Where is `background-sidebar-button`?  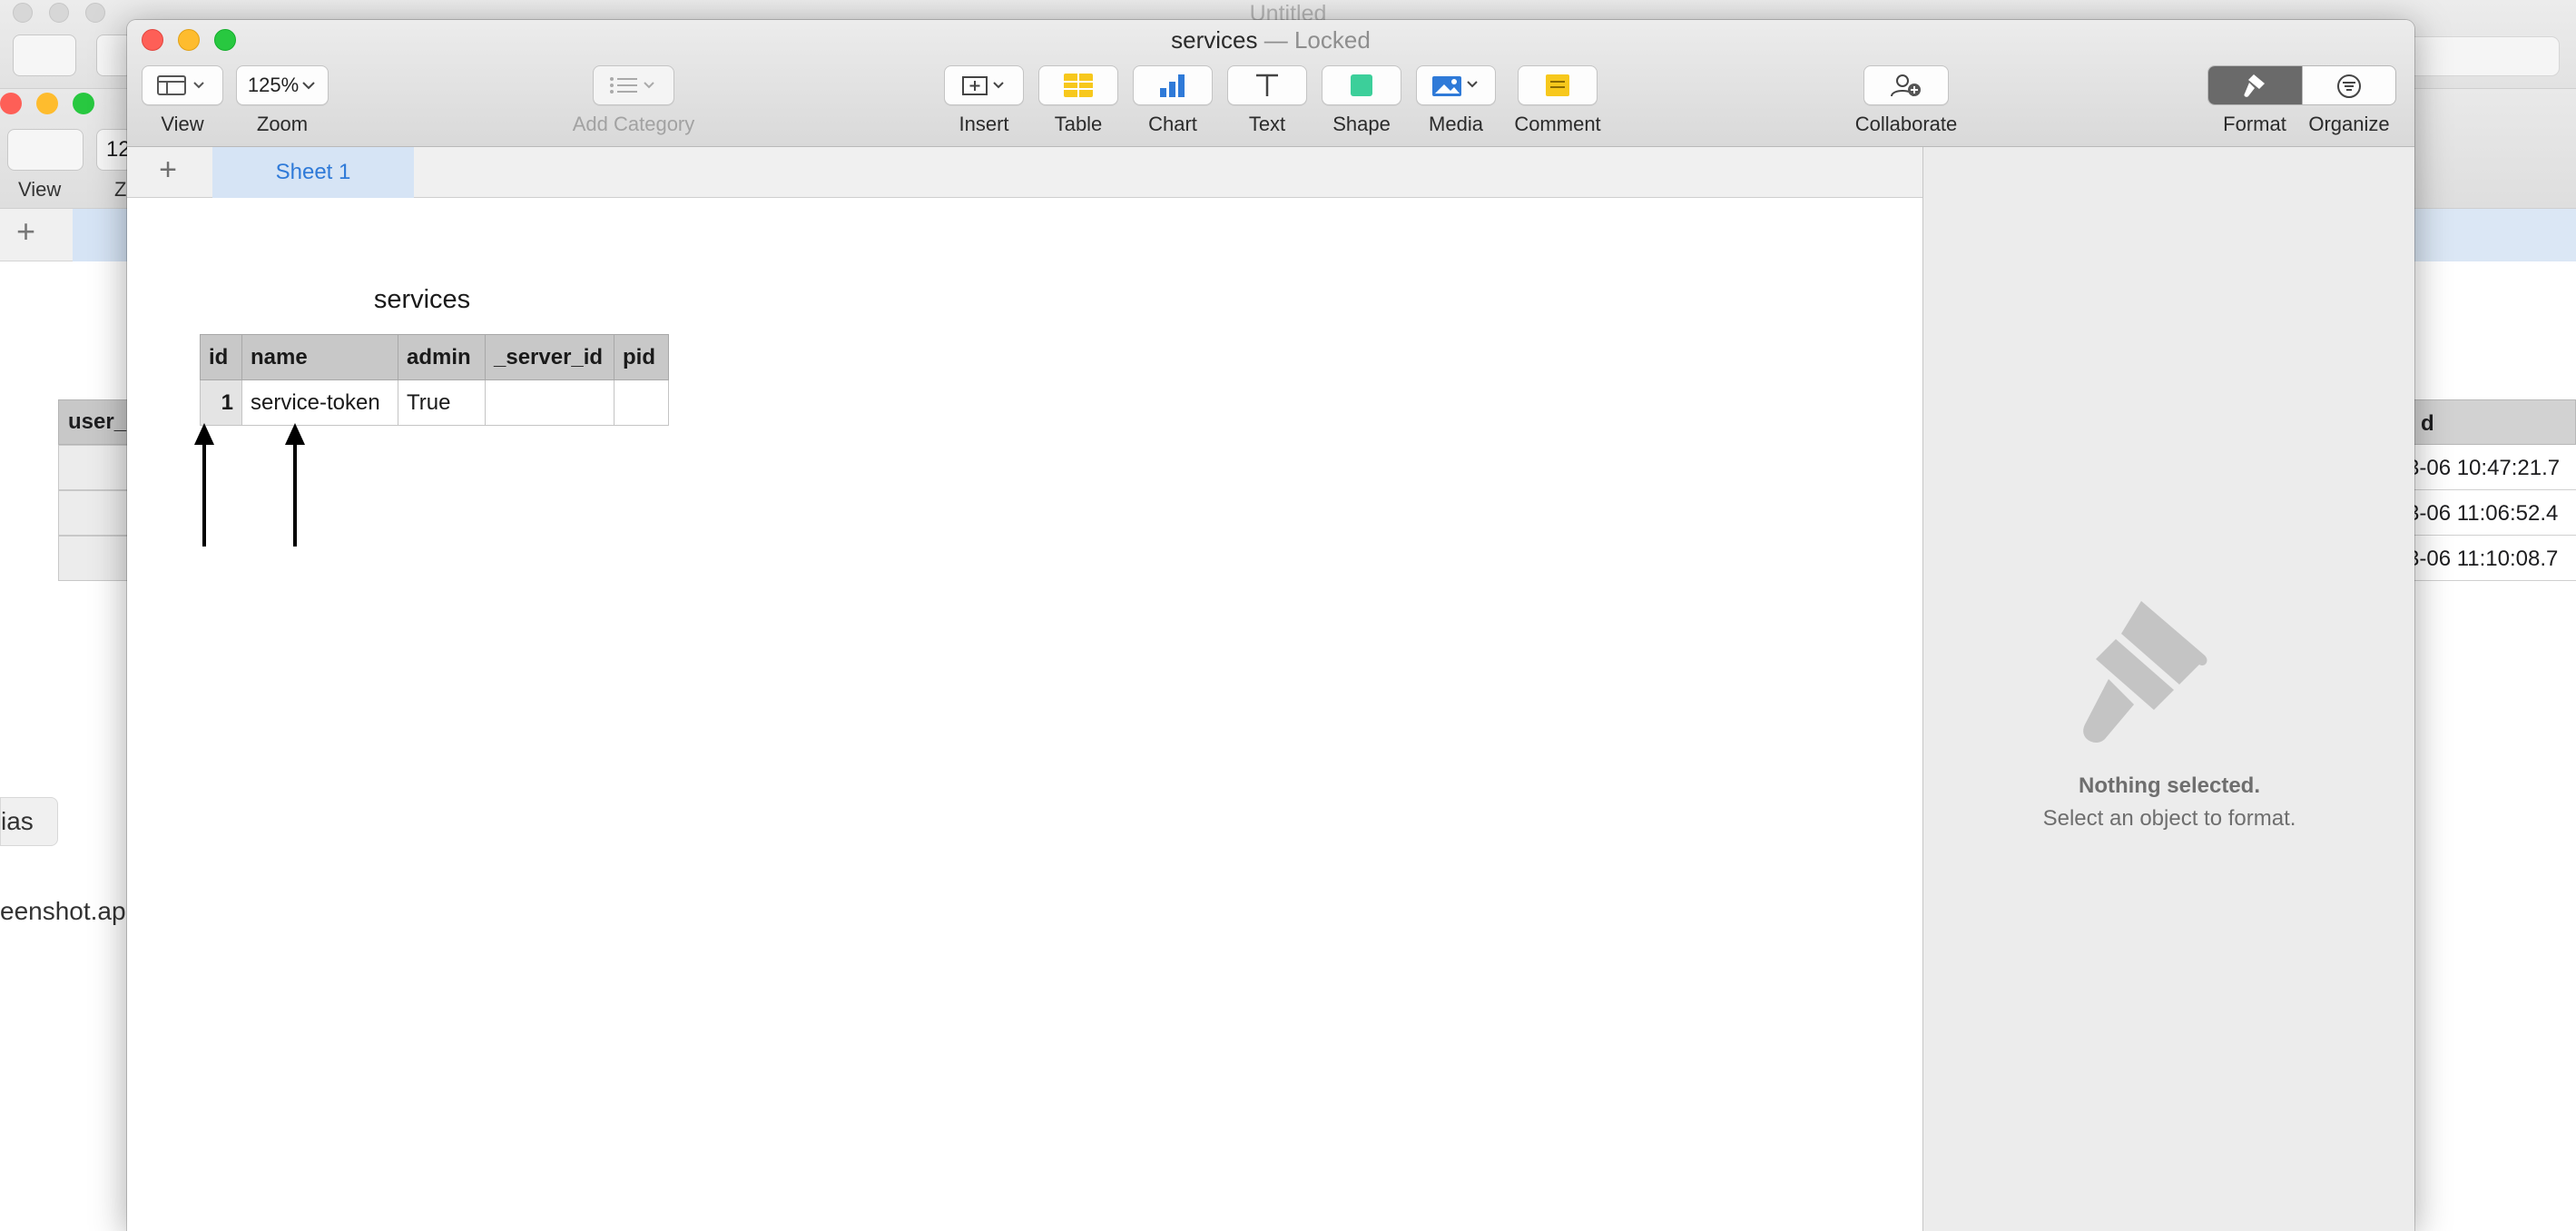
background-sidebar-button is located at coordinates (44, 55).